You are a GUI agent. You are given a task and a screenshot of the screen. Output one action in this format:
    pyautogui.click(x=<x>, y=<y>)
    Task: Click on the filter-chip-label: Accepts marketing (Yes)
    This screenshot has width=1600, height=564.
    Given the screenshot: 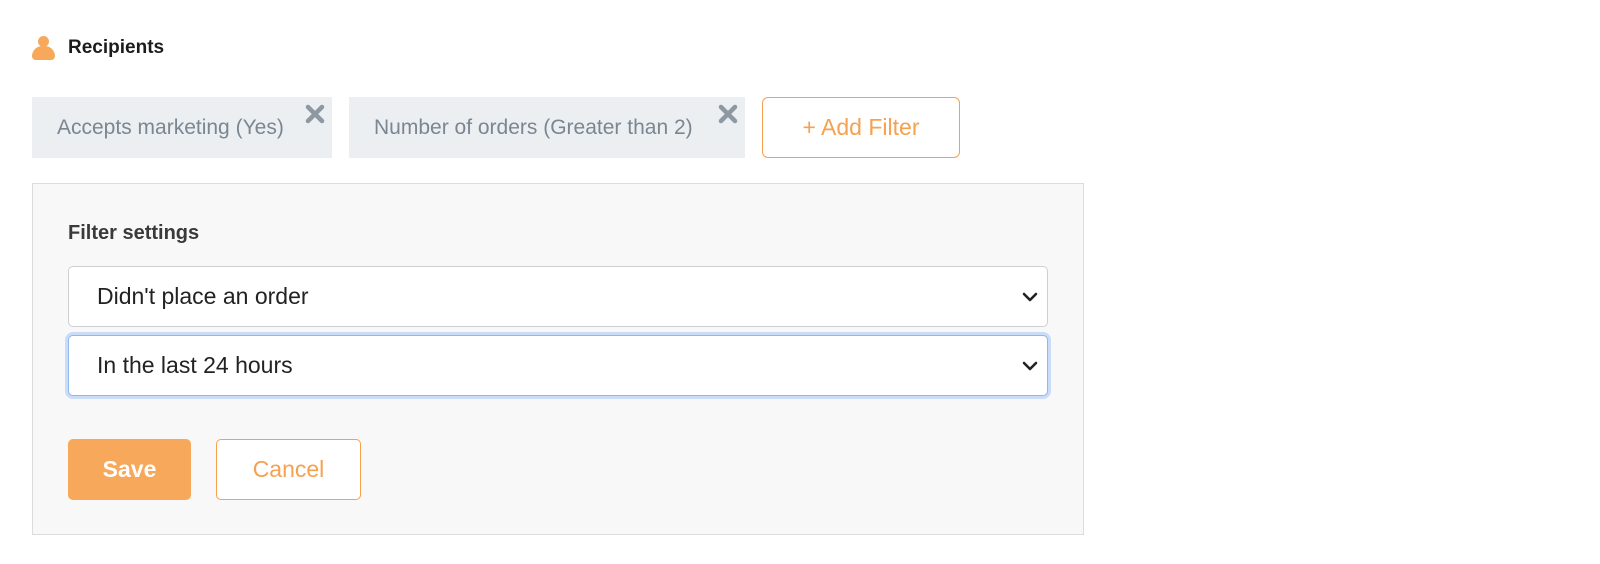 What is the action you would take?
    pyautogui.click(x=170, y=127)
    